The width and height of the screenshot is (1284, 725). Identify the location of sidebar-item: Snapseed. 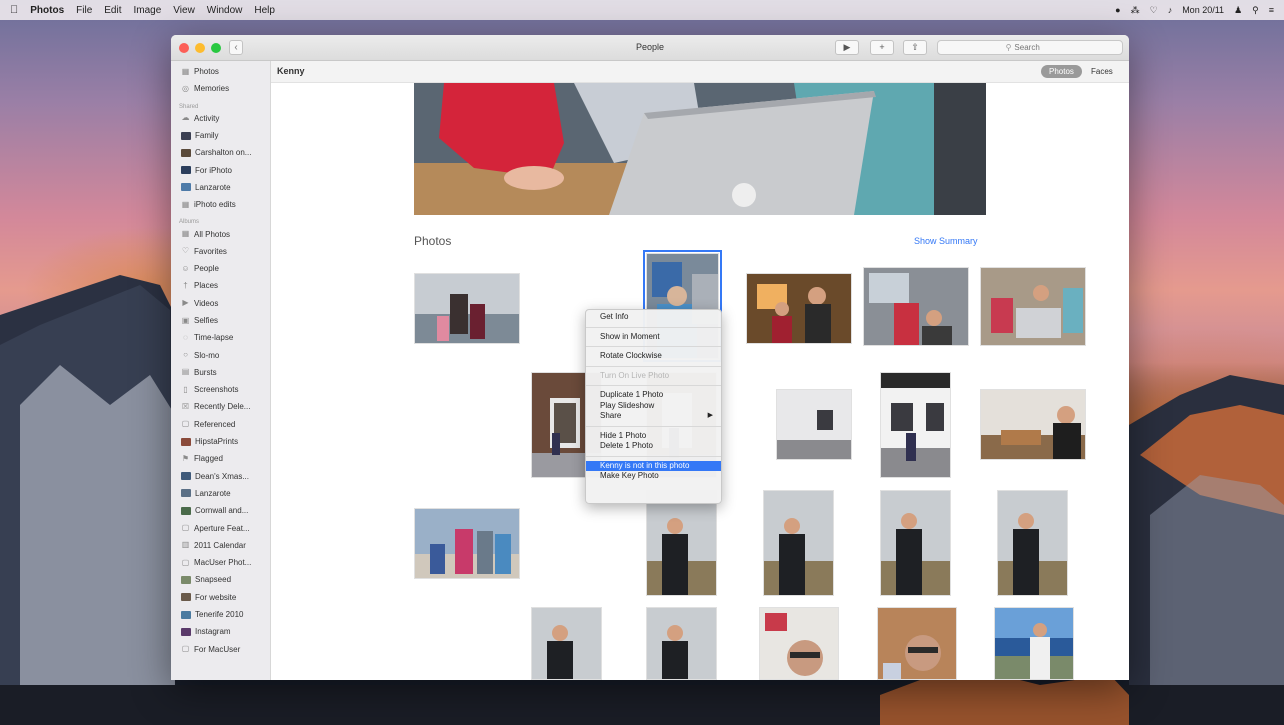
(220, 579).